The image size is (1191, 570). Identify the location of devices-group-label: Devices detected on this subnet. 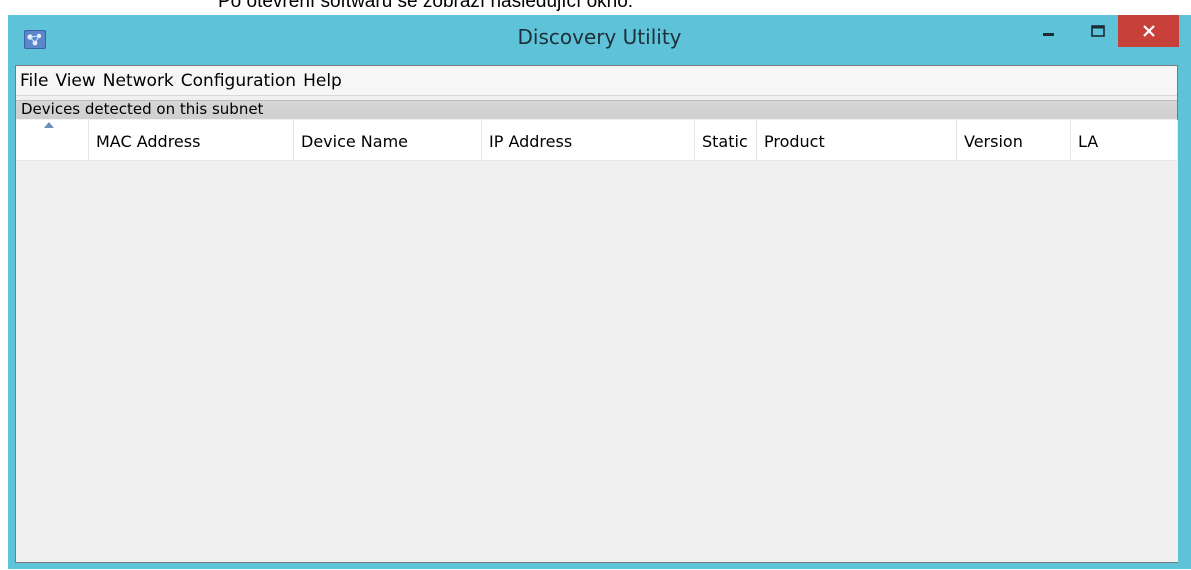
(142, 109).